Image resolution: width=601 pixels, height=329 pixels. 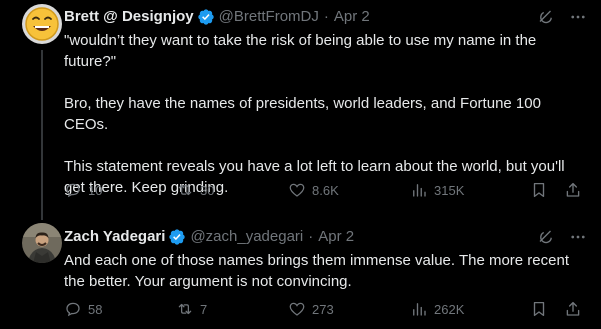 I want to click on like-count: 273, so click(x=323, y=309).